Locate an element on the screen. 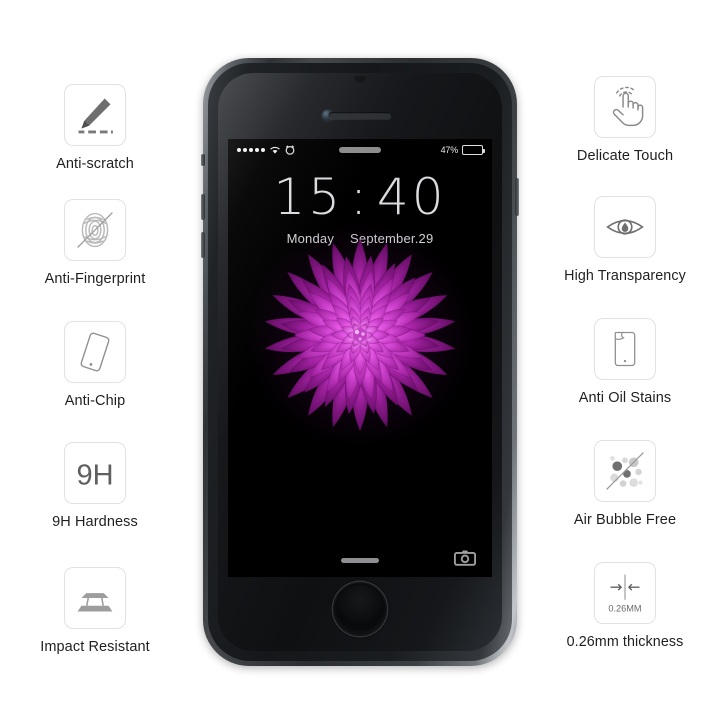 The width and height of the screenshot is (720, 720). feature-anti-scratch: Anti-scratch is located at coordinates (95, 128).